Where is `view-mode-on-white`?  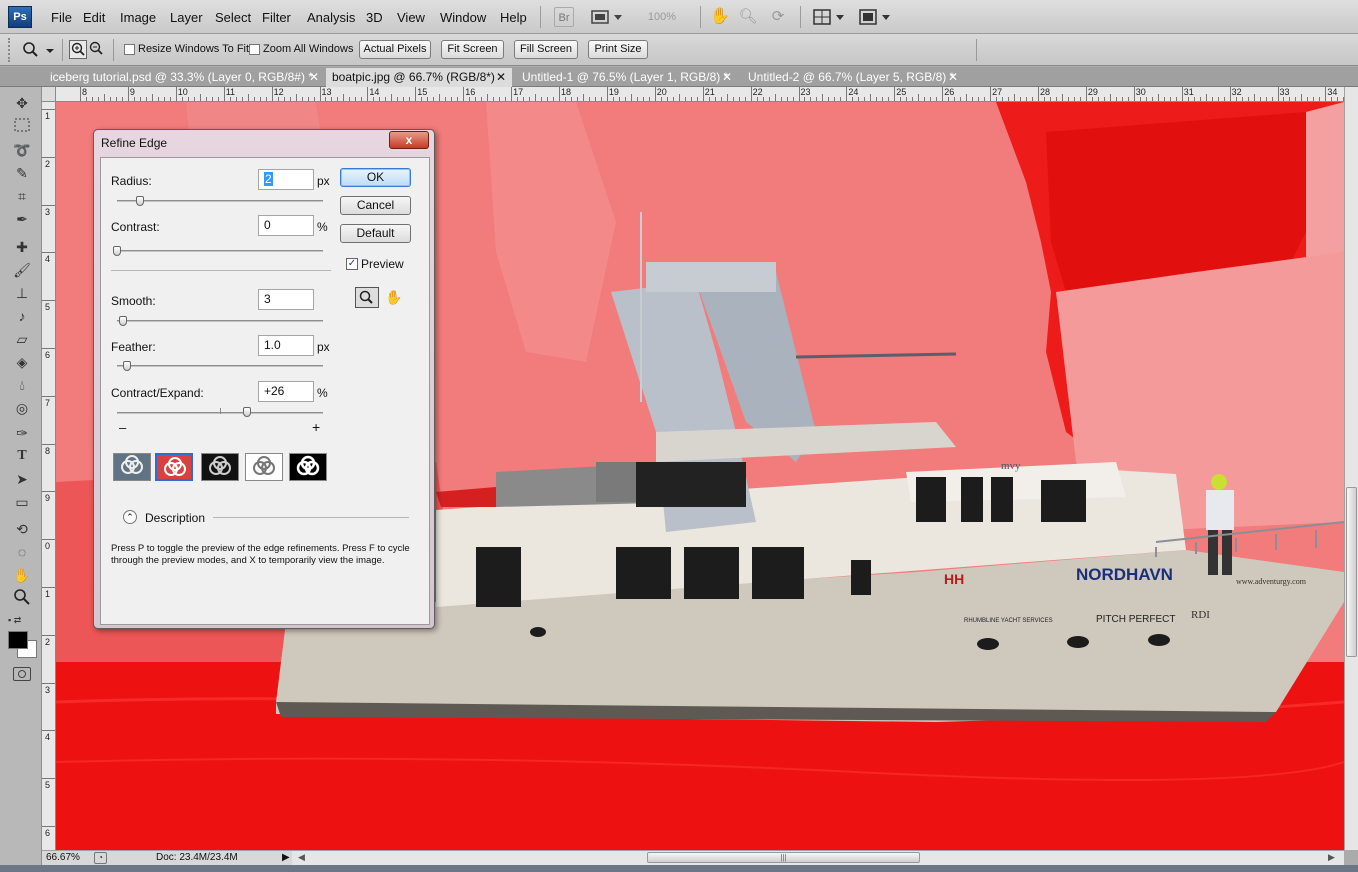 view-mode-on-white is located at coordinates (264, 467).